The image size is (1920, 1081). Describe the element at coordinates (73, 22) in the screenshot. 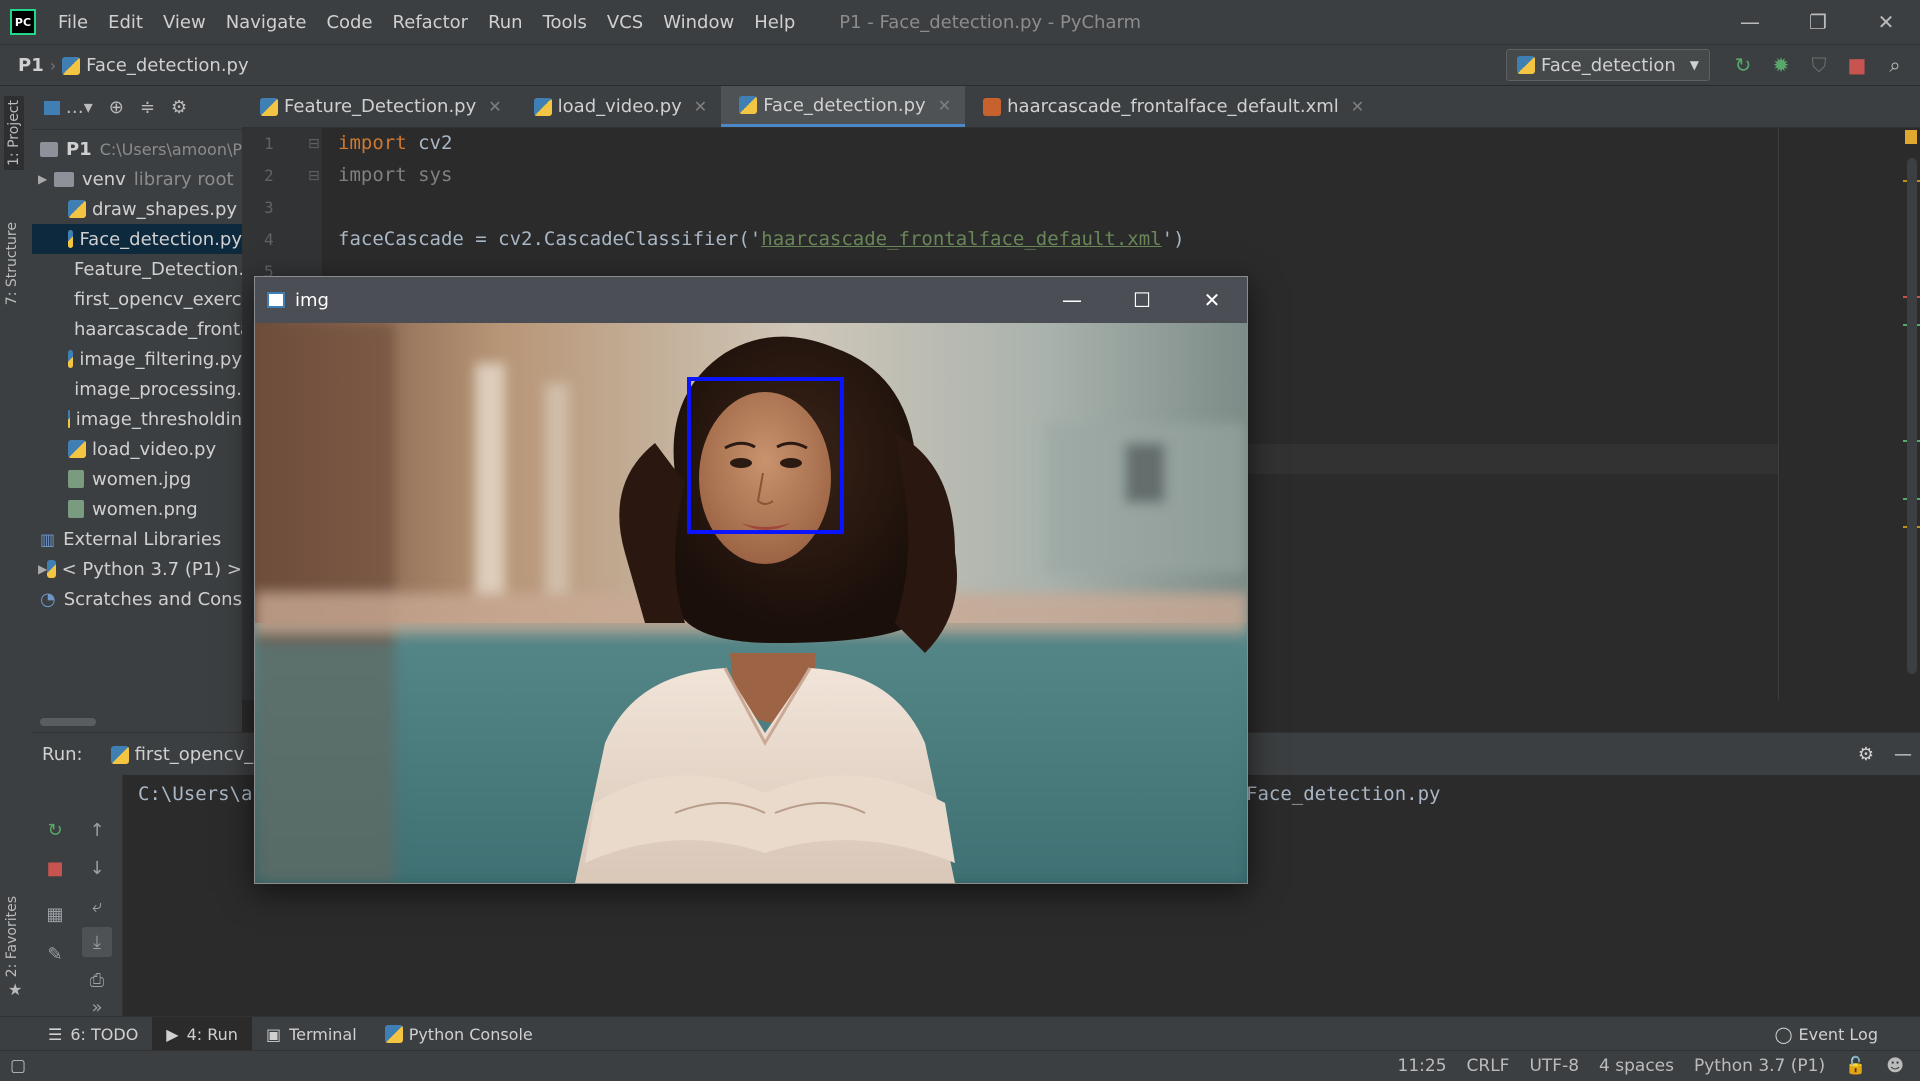

I see `menu-file: File` at that location.